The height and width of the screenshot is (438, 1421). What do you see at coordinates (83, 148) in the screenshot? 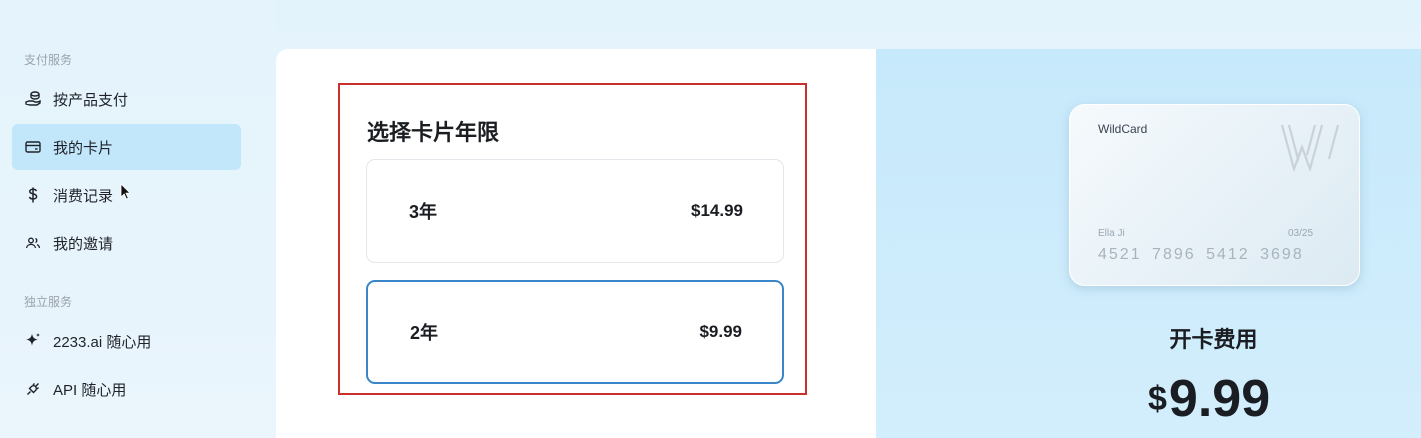
I see `sidebar-item-label: 我的卡片` at bounding box center [83, 148].